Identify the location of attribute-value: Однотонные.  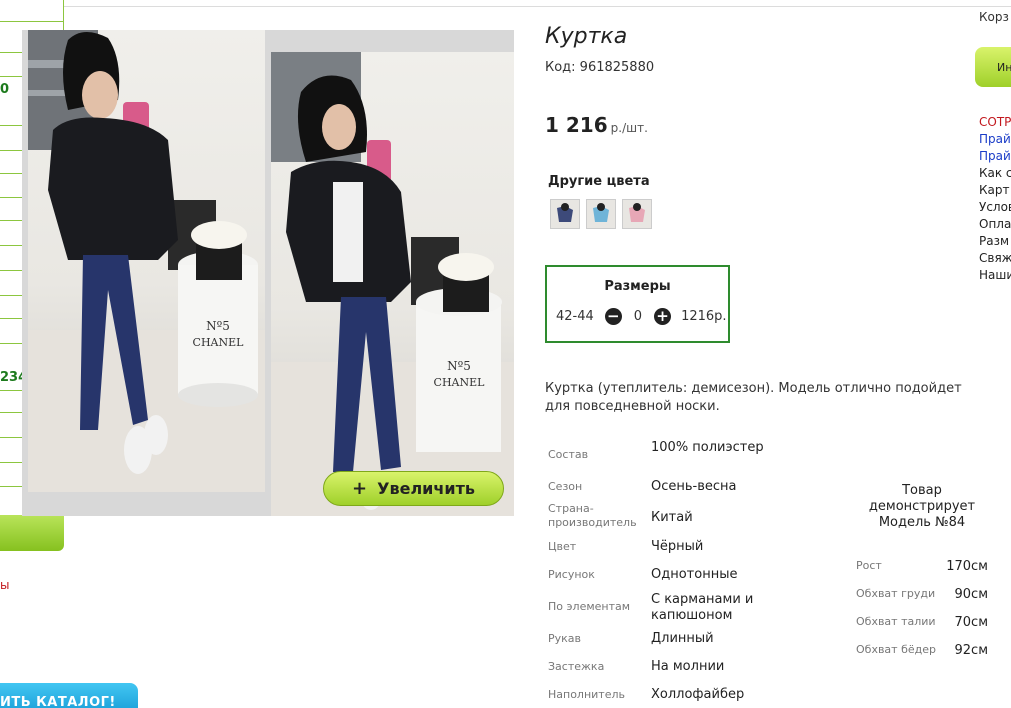
(694, 574).